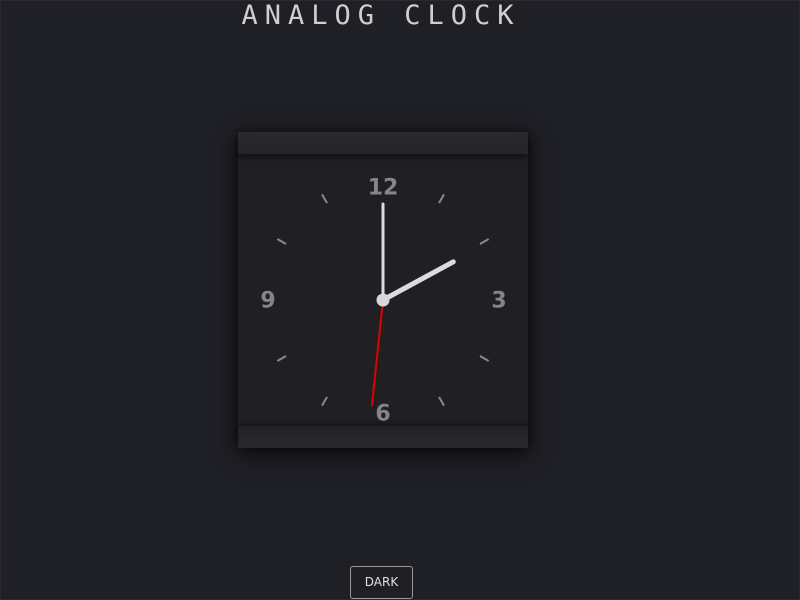 This screenshot has width=800, height=600. I want to click on second-hand, so click(377, 353).